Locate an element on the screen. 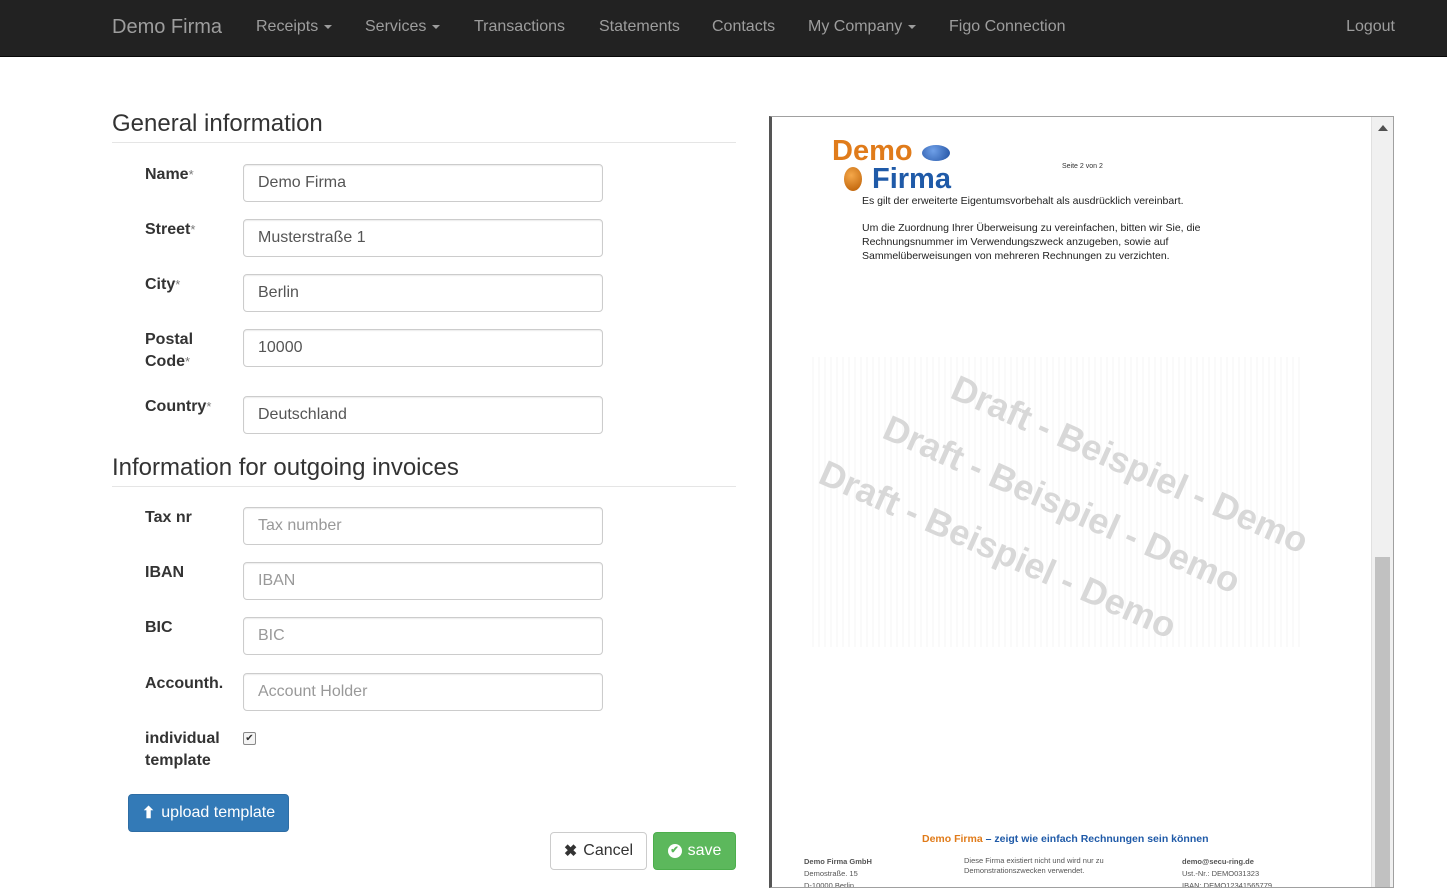  nav-label: Services is located at coordinates (396, 26).